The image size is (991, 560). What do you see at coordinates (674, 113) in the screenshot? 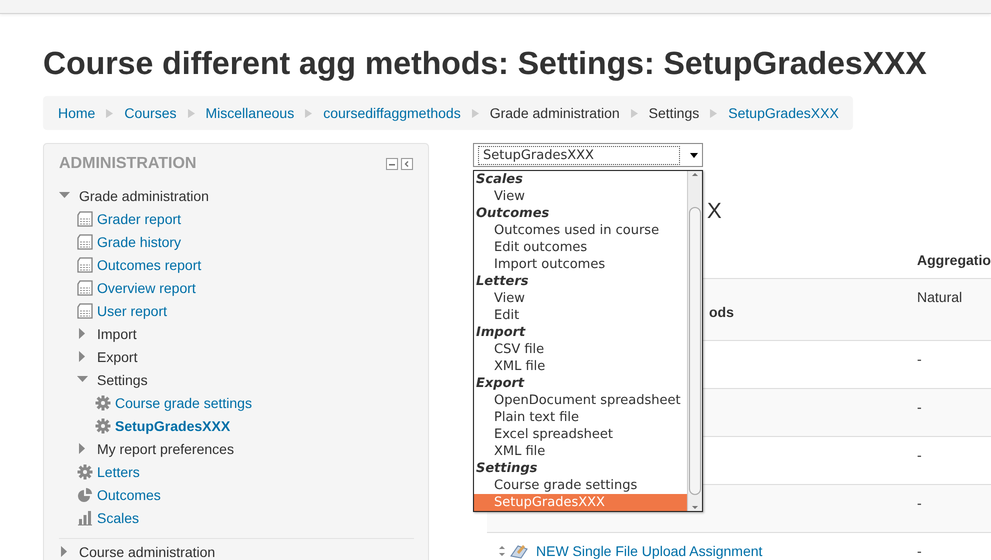
I see `breadcrumb-item: Settings` at bounding box center [674, 113].